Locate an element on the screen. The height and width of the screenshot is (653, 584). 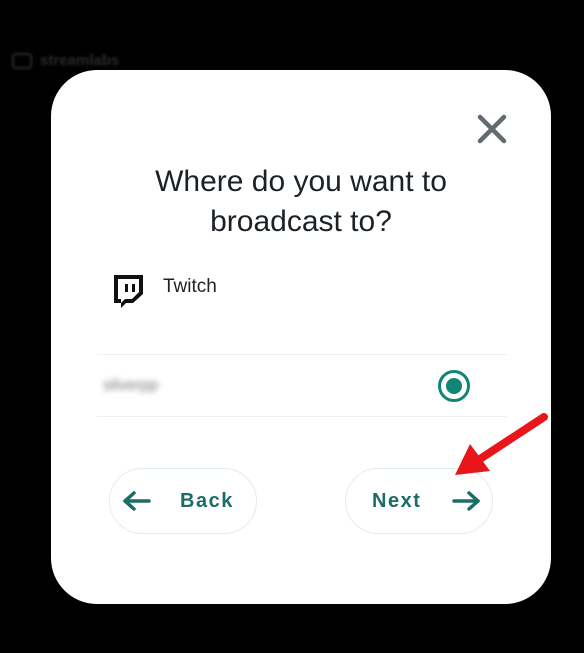
back-button-label: Back is located at coordinates (207, 500).